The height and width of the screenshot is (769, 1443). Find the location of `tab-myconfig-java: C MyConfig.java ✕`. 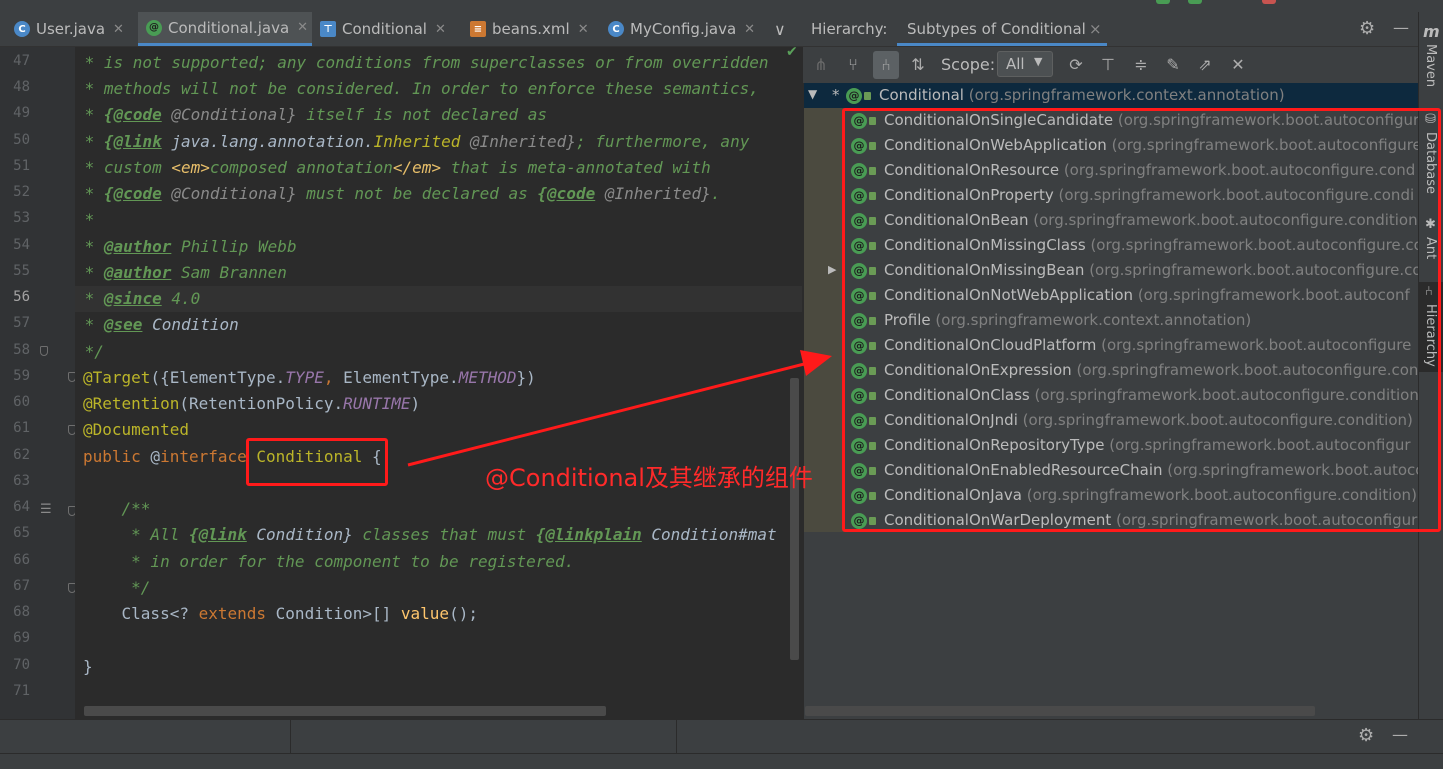

tab-myconfig-java: C MyConfig.java ✕ is located at coordinates (683, 29).